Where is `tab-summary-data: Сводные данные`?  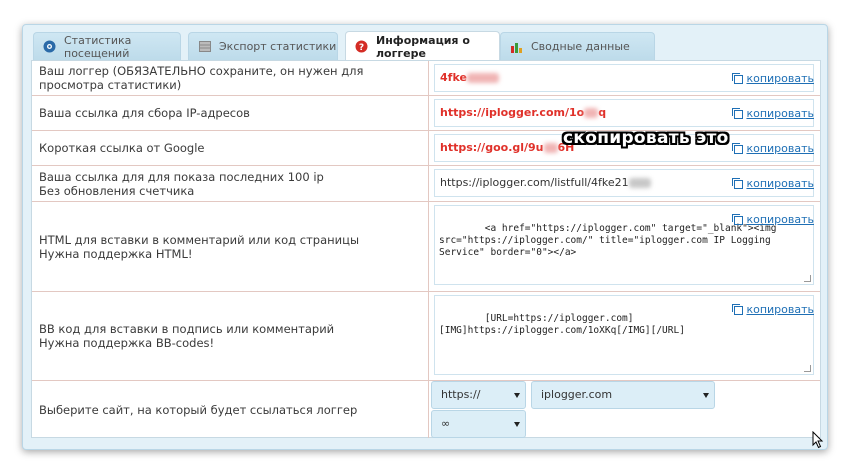 tab-summary-data: Сводные данные is located at coordinates (577, 46).